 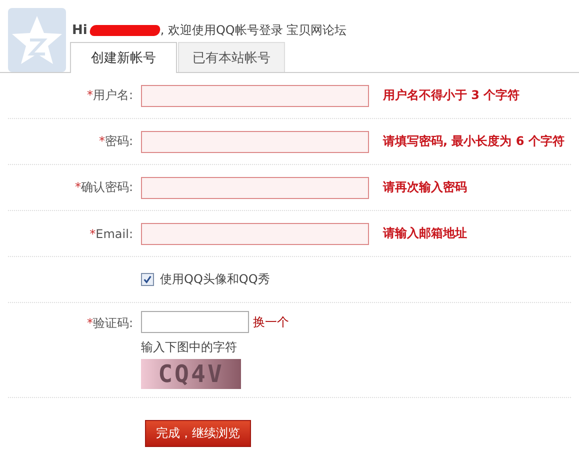 What do you see at coordinates (103, 187) in the screenshot?
I see `field-label: *确认密码:` at bounding box center [103, 187].